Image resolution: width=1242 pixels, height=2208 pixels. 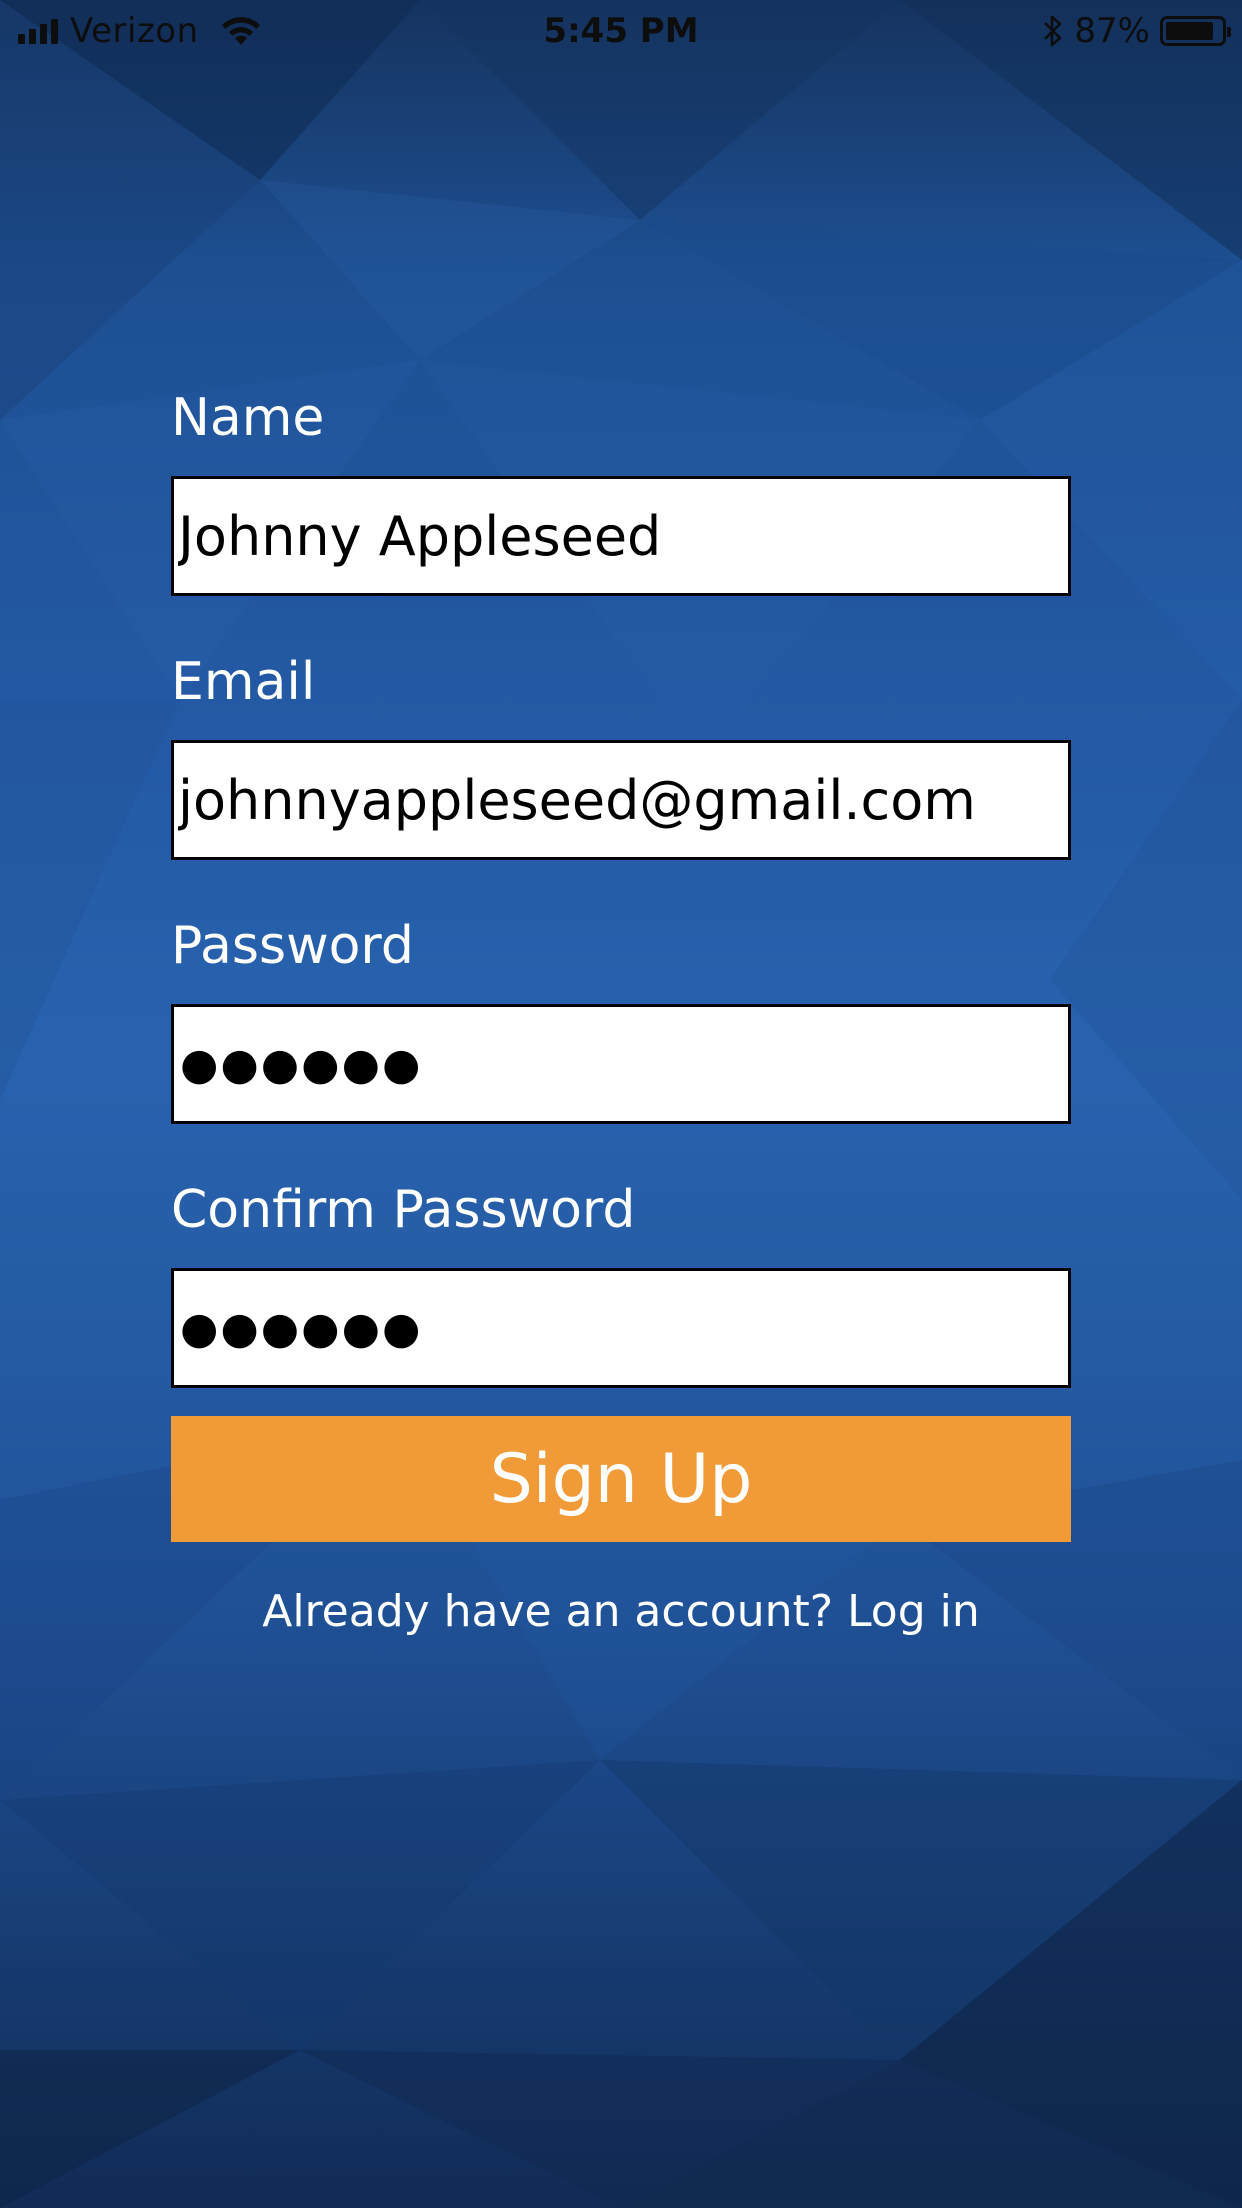 I want to click on login-link: Already have an account? Log in, so click(x=621, y=1612).